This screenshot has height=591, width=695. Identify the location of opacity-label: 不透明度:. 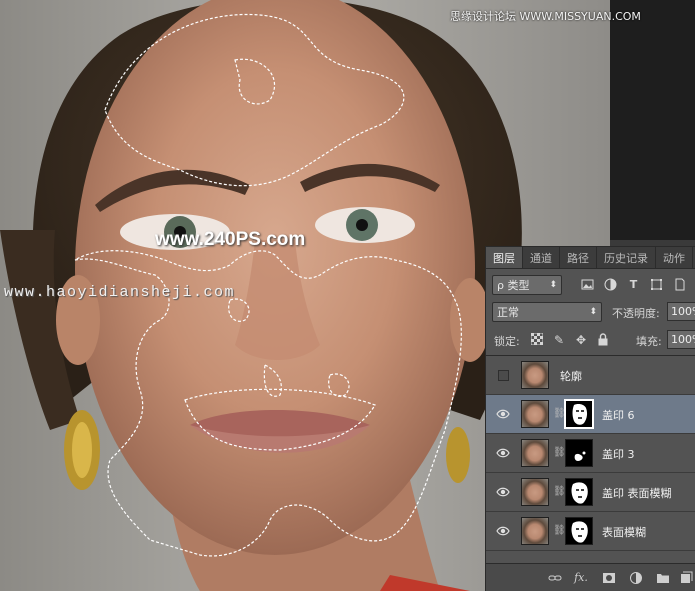
(636, 313).